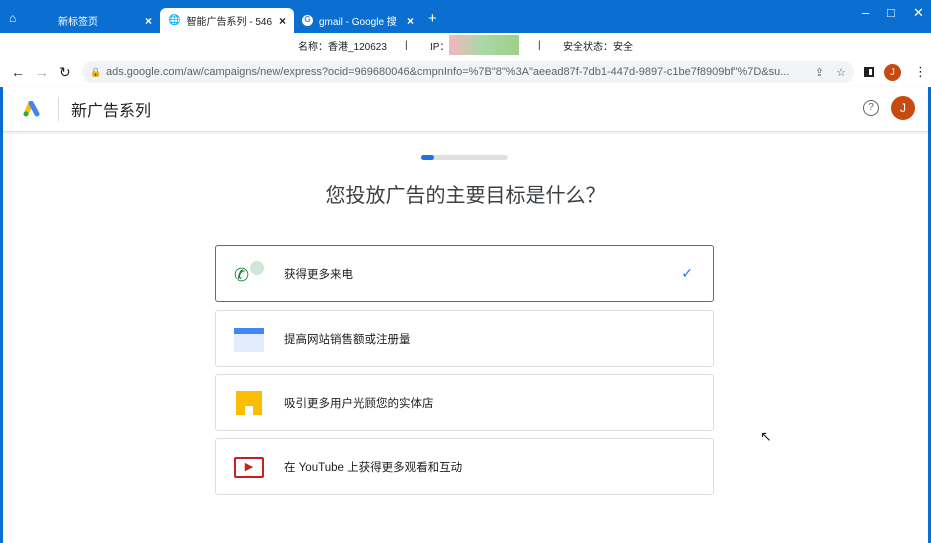 This screenshot has height=543, width=931. What do you see at coordinates (111, 111) in the screenshot?
I see `page-title: 新广告系列` at bounding box center [111, 111].